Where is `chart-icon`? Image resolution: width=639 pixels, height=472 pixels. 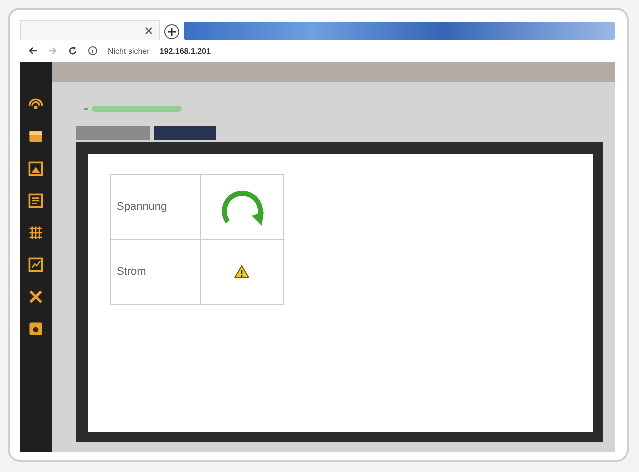 chart-icon is located at coordinates (36, 265).